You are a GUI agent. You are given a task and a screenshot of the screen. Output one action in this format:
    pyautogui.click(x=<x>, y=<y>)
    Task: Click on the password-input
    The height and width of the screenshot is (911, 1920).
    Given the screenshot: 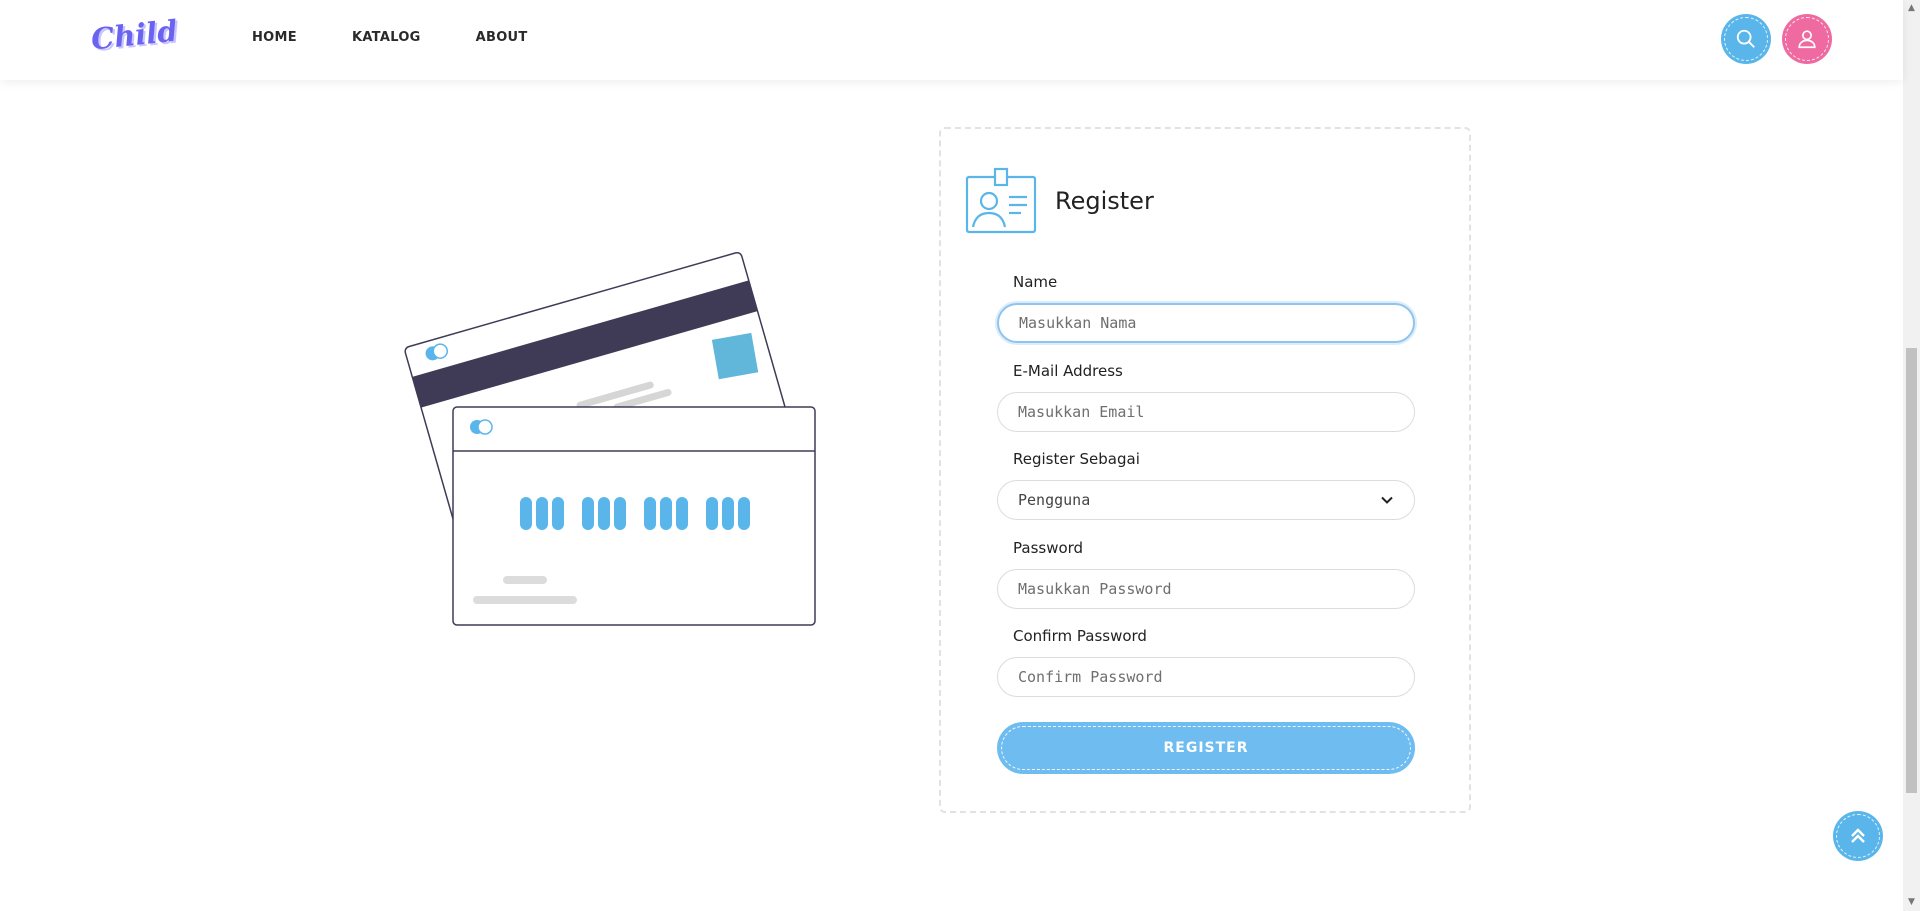 What is the action you would take?
    pyautogui.click(x=1206, y=589)
    